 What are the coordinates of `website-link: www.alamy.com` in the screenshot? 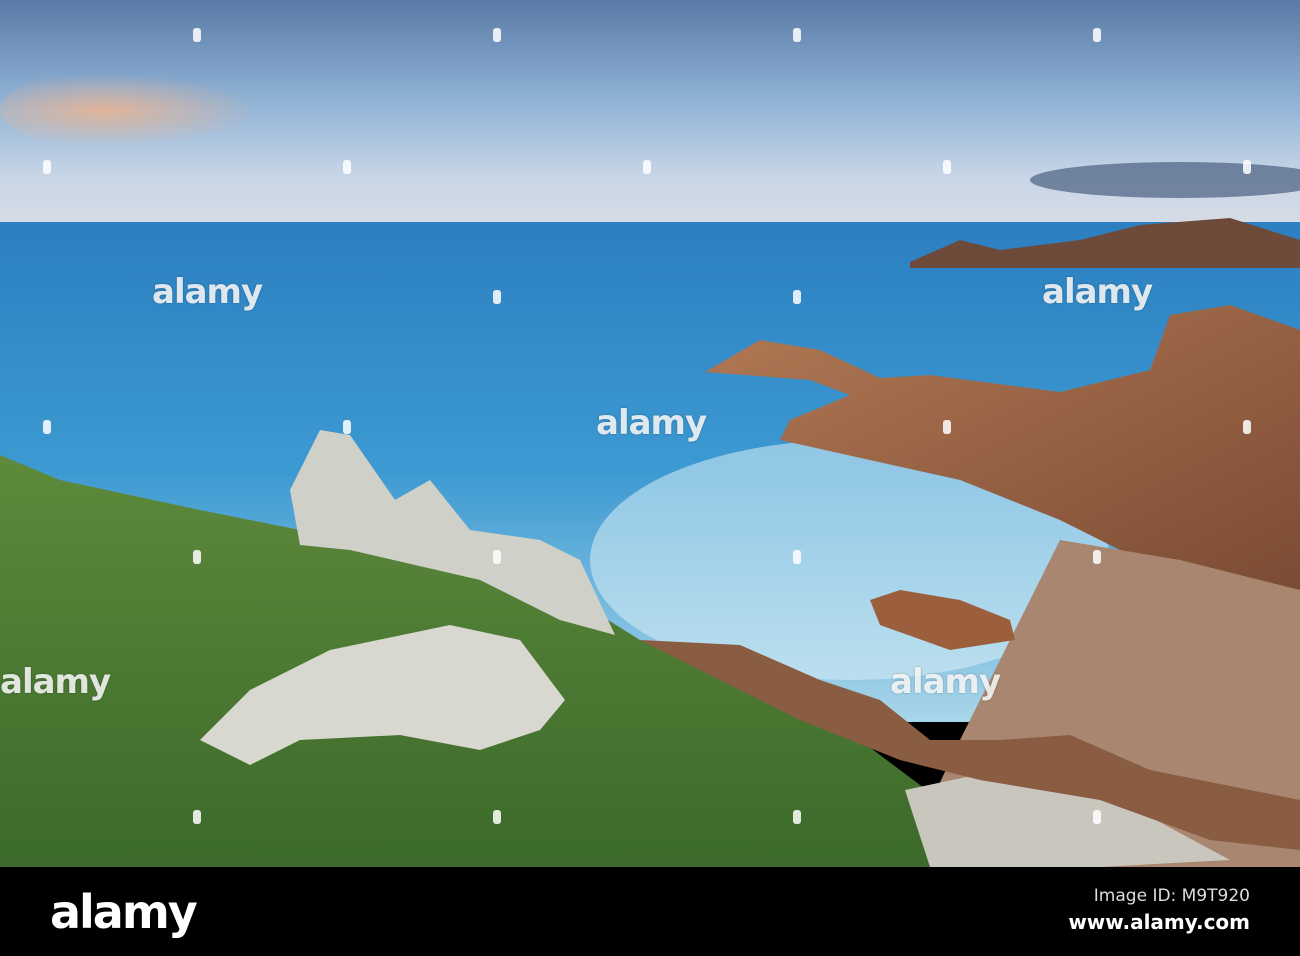 It's located at (1159, 922).